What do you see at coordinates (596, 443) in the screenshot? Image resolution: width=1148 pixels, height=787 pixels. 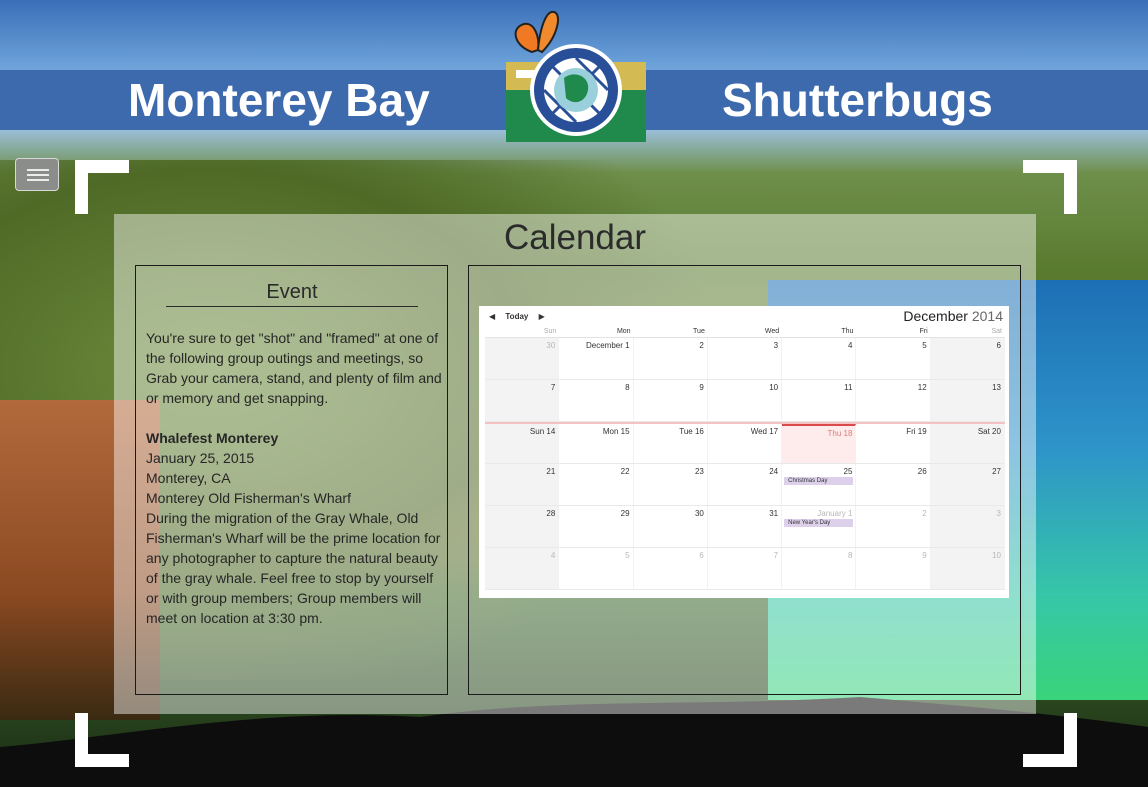 I see `calendar-day: Mon 15` at bounding box center [596, 443].